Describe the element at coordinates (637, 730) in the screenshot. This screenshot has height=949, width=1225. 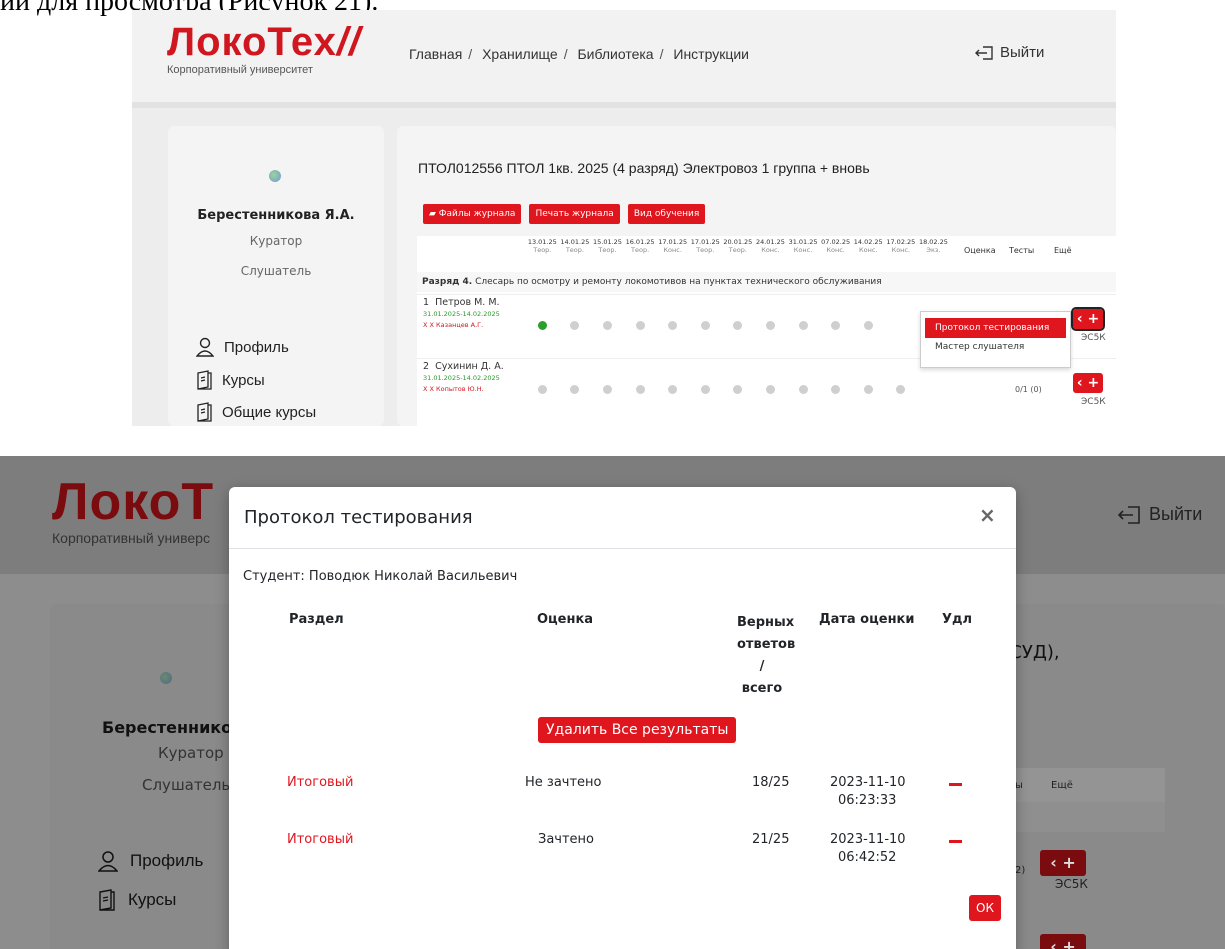
I see `delete-all-button: Удалить Все результаты` at that location.